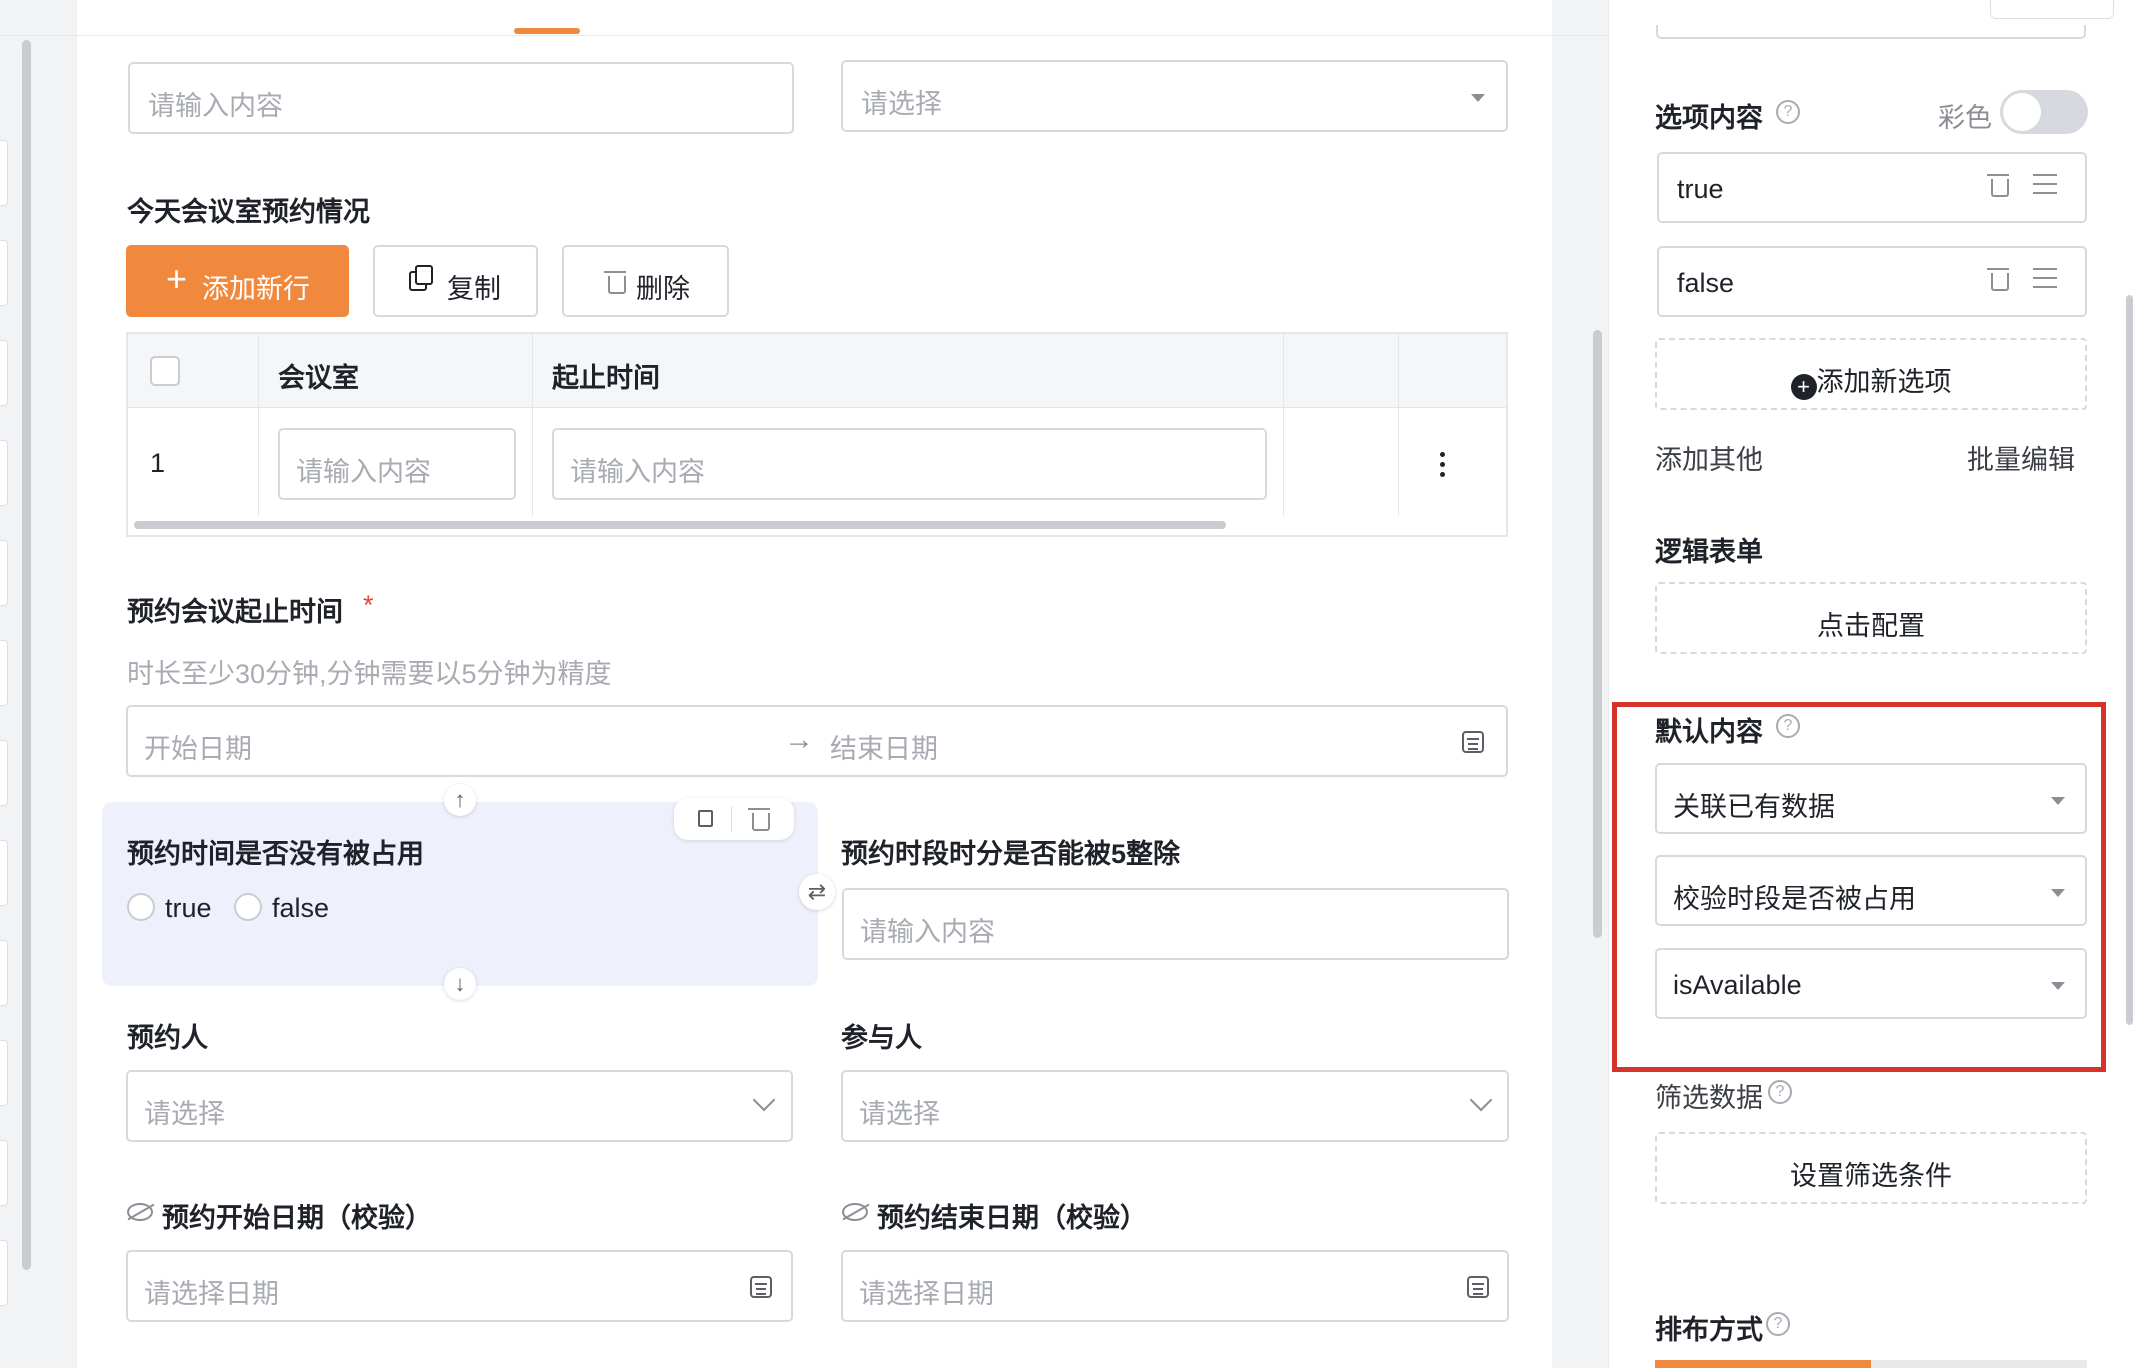  I want to click on row-index: 1, so click(158, 463).